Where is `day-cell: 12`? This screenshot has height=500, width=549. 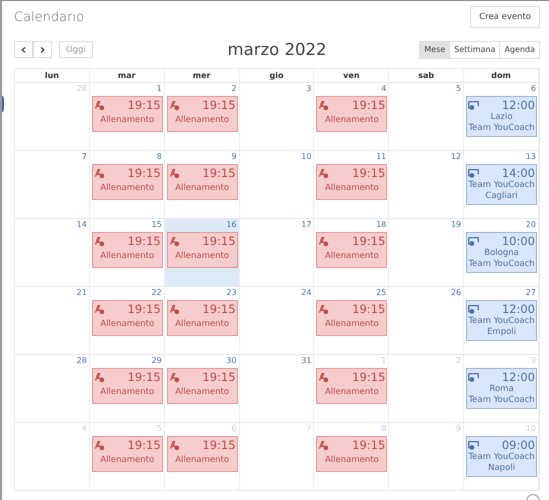 day-cell: 12 is located at coordinates (426, 184).